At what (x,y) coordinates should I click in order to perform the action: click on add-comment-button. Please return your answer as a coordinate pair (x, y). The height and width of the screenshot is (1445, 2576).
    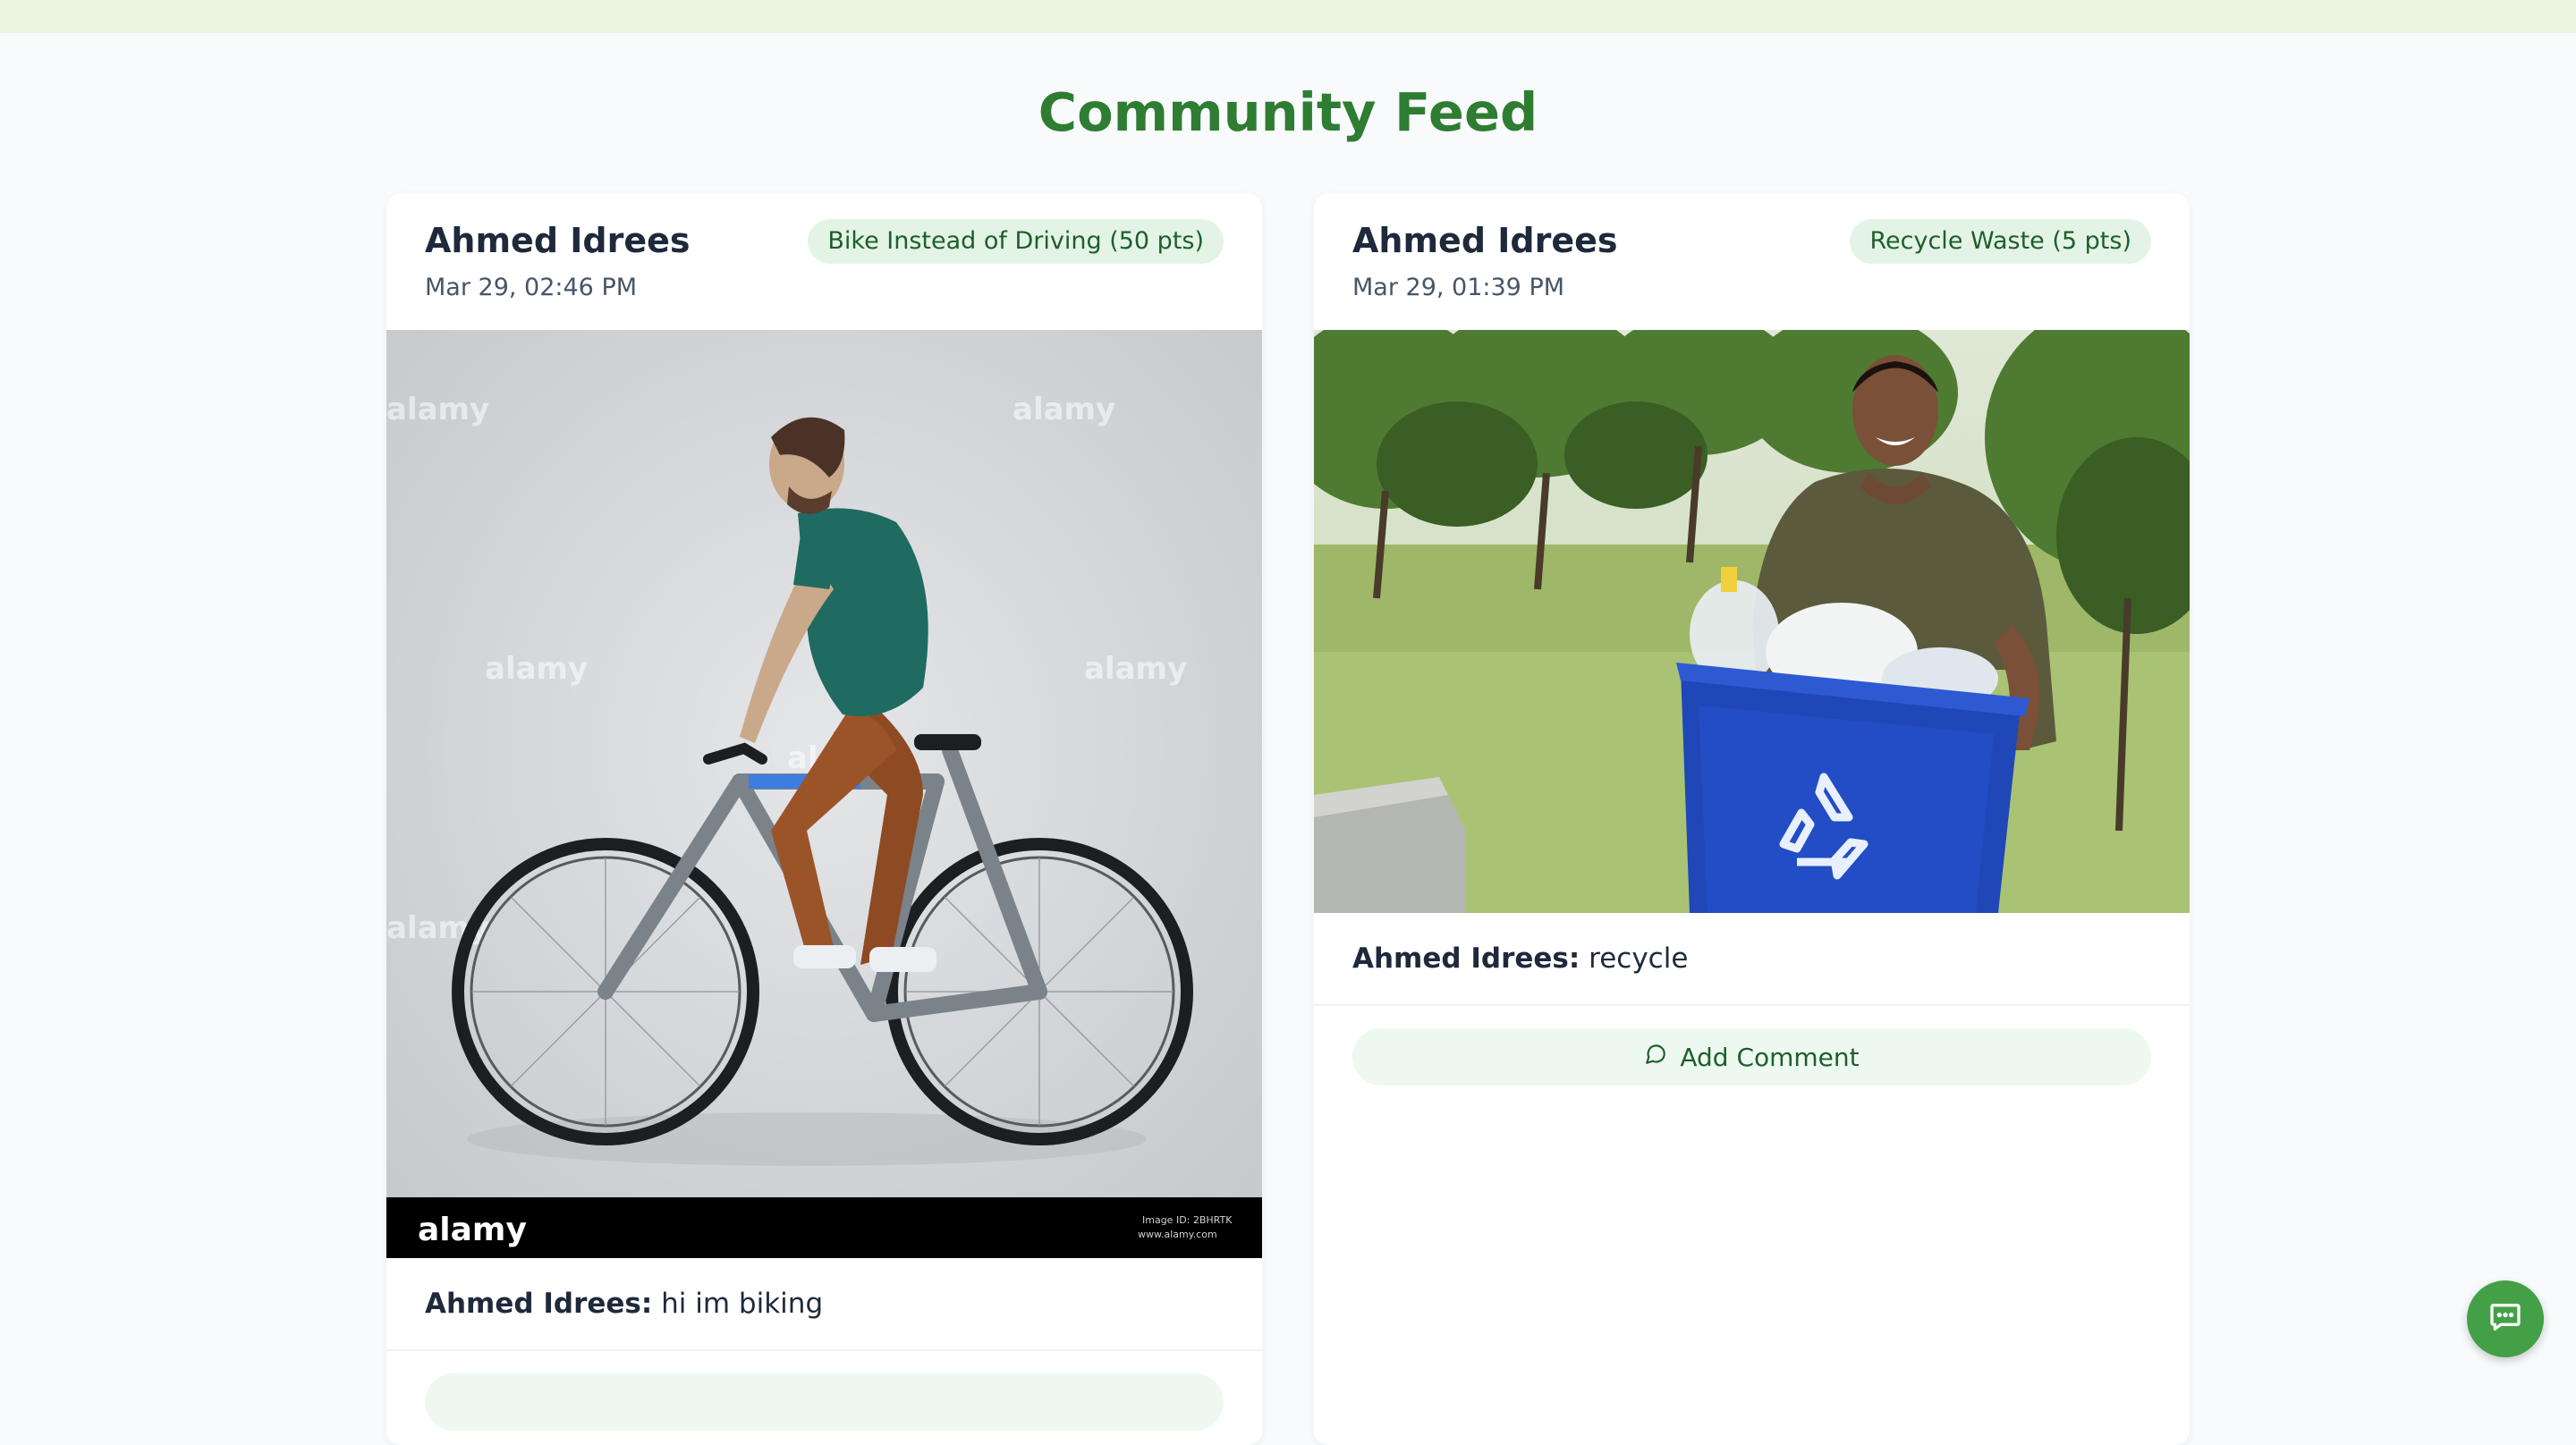
    Looking at the image, I should click on (824, 1402).